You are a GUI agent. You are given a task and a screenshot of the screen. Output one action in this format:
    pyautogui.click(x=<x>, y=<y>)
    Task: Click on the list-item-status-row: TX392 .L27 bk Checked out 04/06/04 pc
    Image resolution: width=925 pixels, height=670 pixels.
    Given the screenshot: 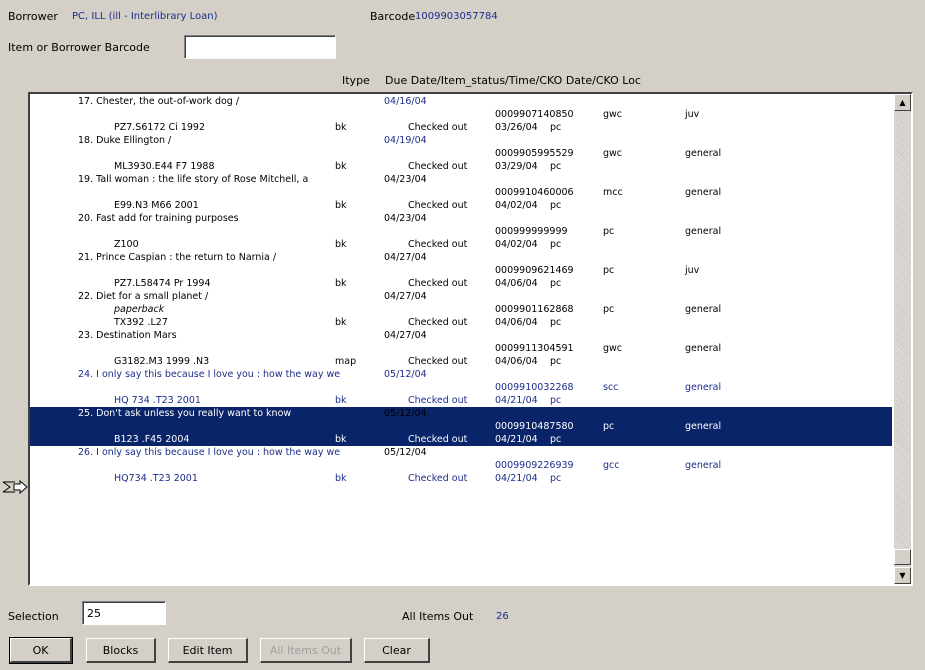 What is the action you would take?
    pyautogui.click(x=461, y=322)
    